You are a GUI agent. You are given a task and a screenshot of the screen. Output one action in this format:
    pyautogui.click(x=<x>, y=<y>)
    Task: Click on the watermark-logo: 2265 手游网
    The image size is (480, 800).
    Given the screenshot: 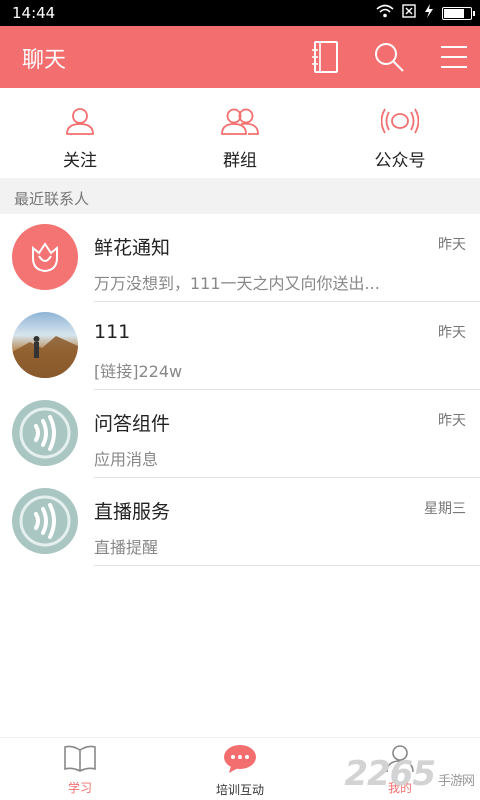 What is the action you would take?
    pyautogui.click(x=409, y=774)
    